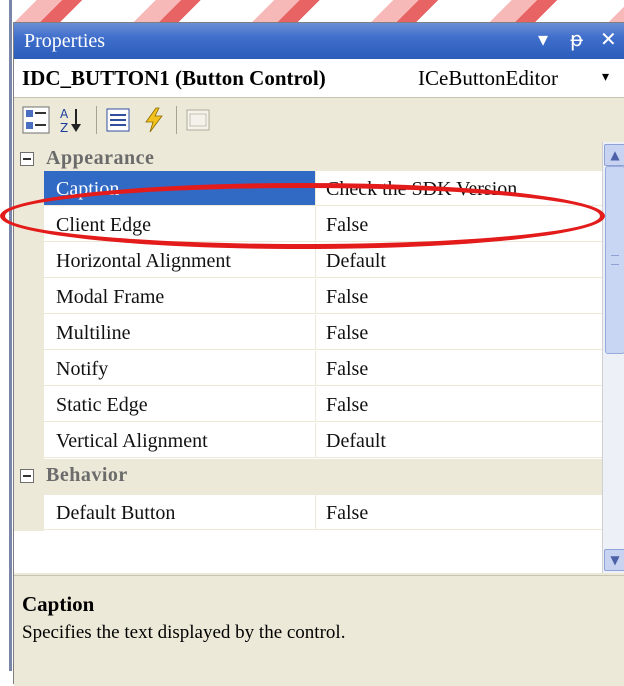 The image size is (624, 686). I want to click on alphabetical-icon: A Z, so click(72, 120).